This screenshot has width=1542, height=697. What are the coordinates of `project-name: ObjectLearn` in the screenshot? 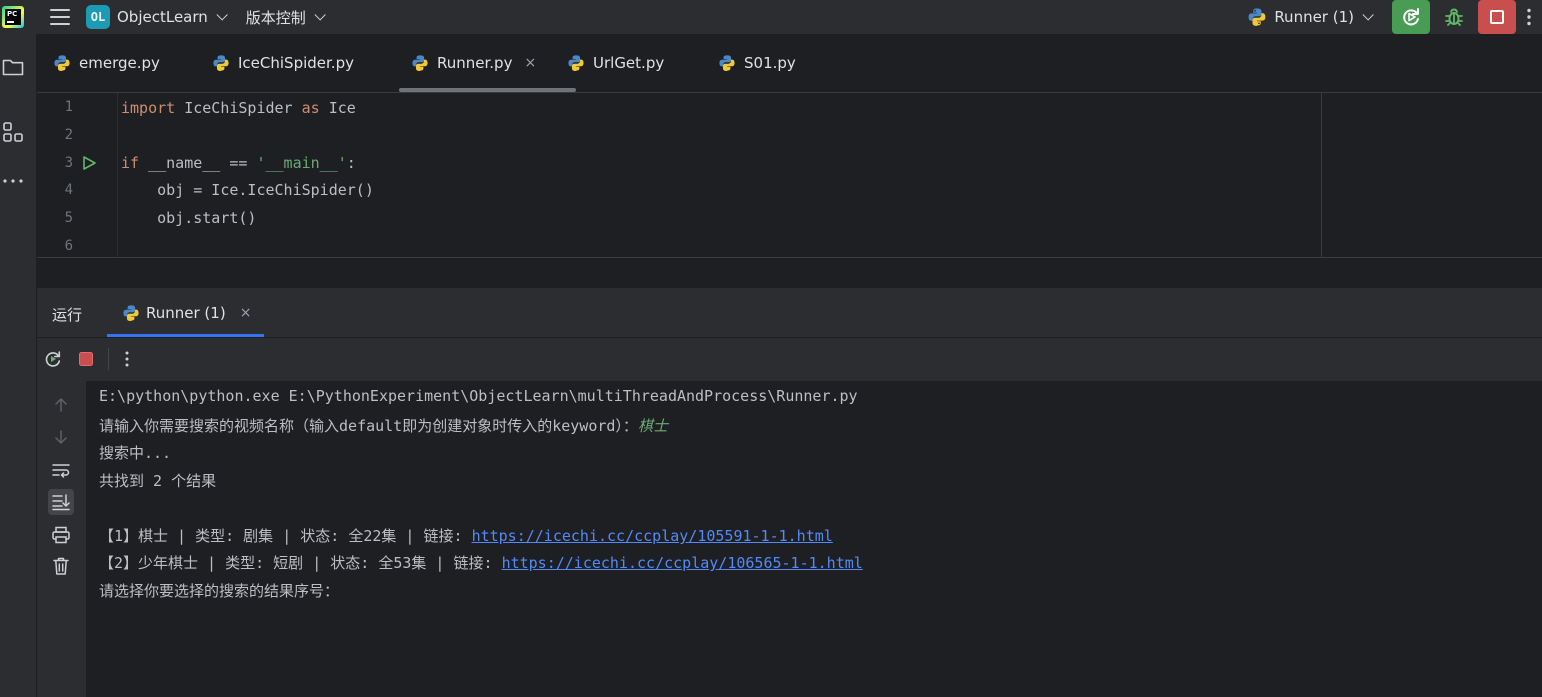 It's located at (162, 17).